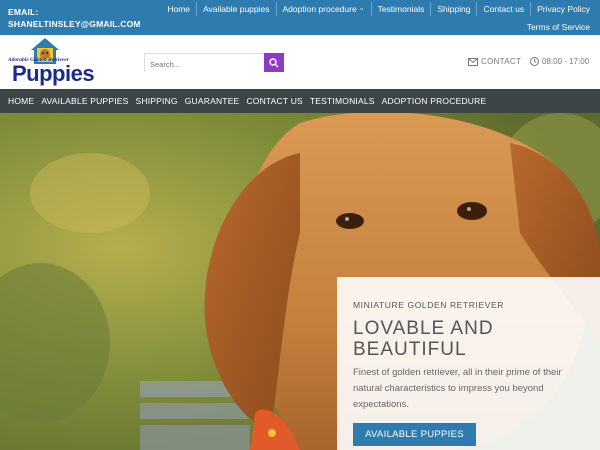  I want to click on clock-icon, so click(534, 61).